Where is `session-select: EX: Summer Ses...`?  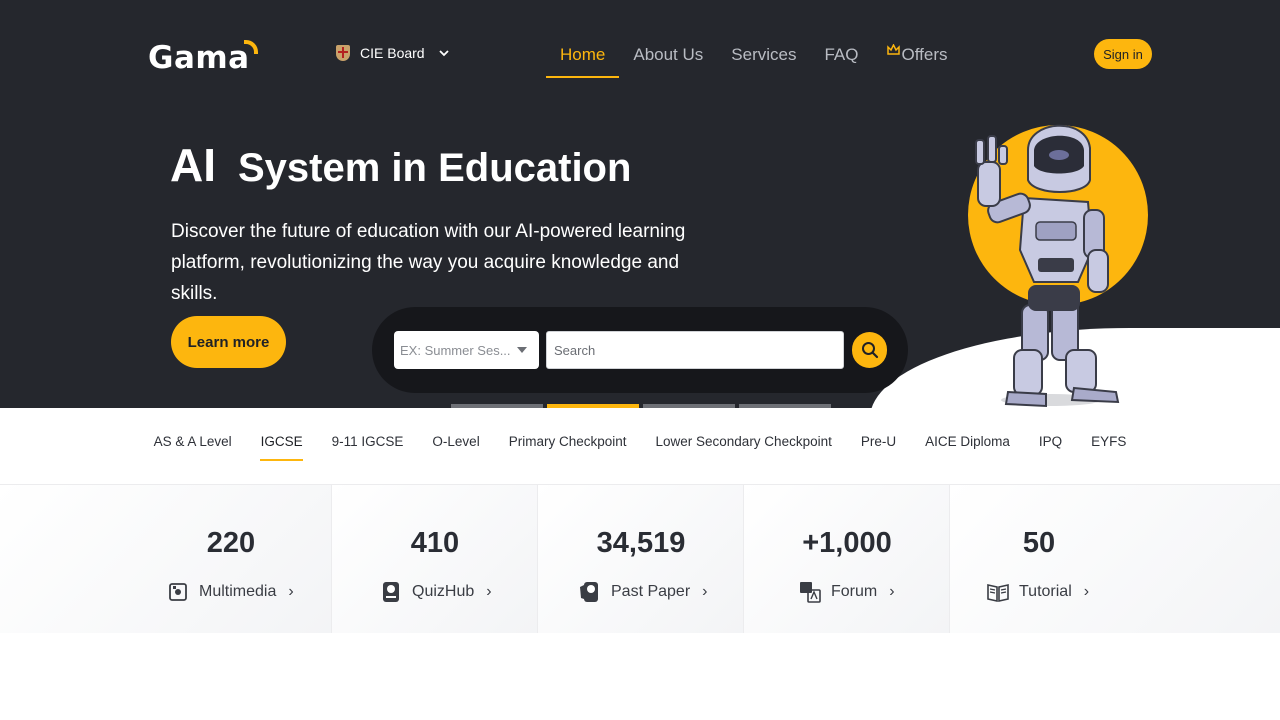 session-select: EX: Summer Ses... is located at coordinates (466, 350).